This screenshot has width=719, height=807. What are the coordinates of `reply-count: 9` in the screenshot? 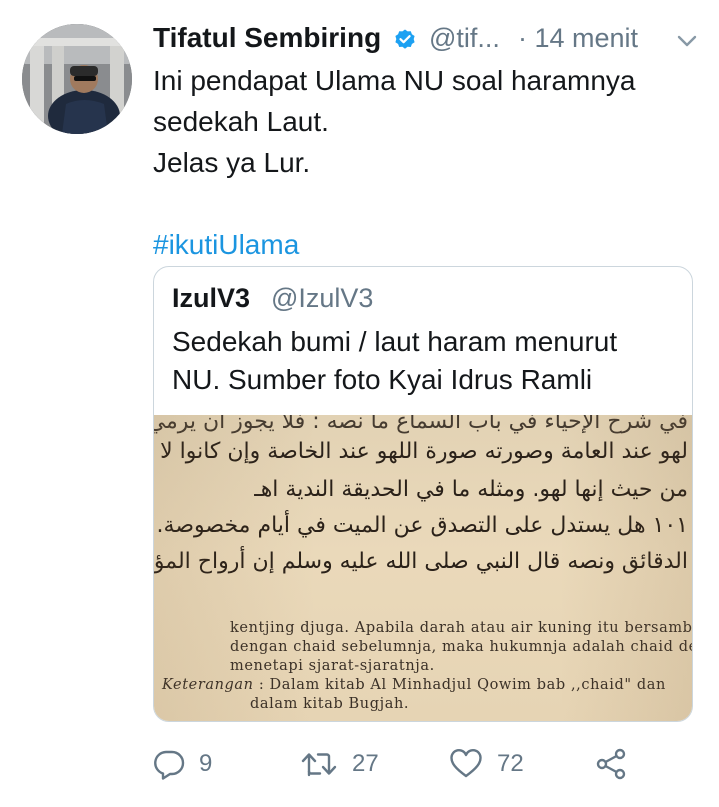 It's located at (206, 763).